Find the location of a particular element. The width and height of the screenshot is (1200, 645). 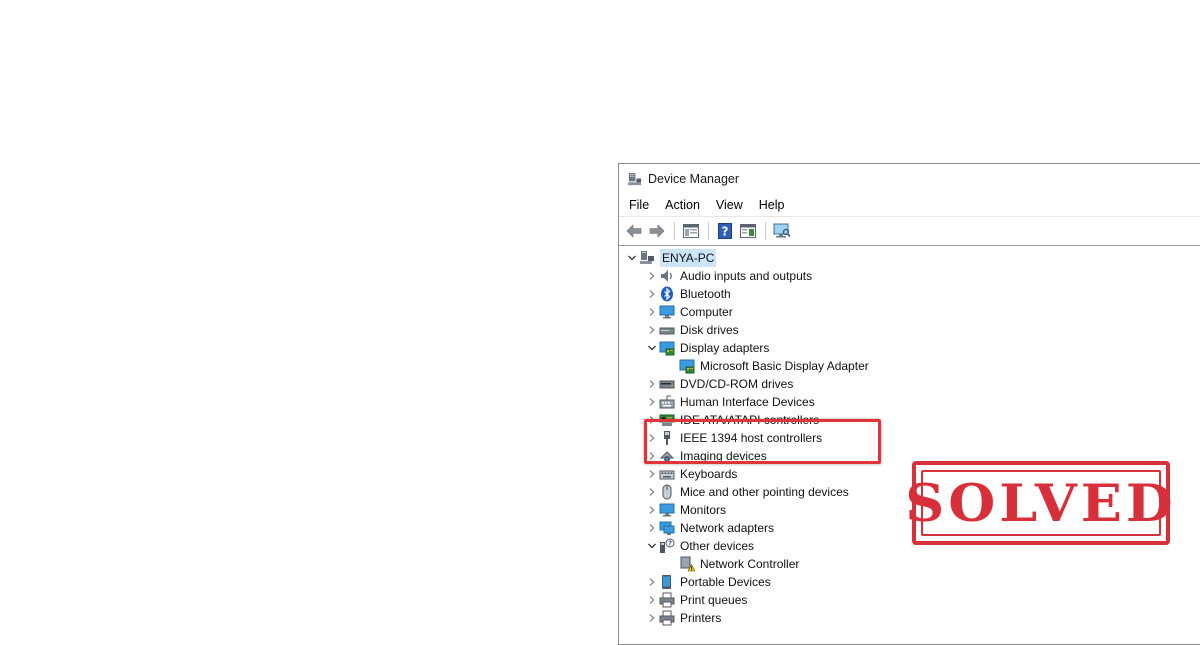

tree-item-computer: Computer is located at coordinates (909, 312).